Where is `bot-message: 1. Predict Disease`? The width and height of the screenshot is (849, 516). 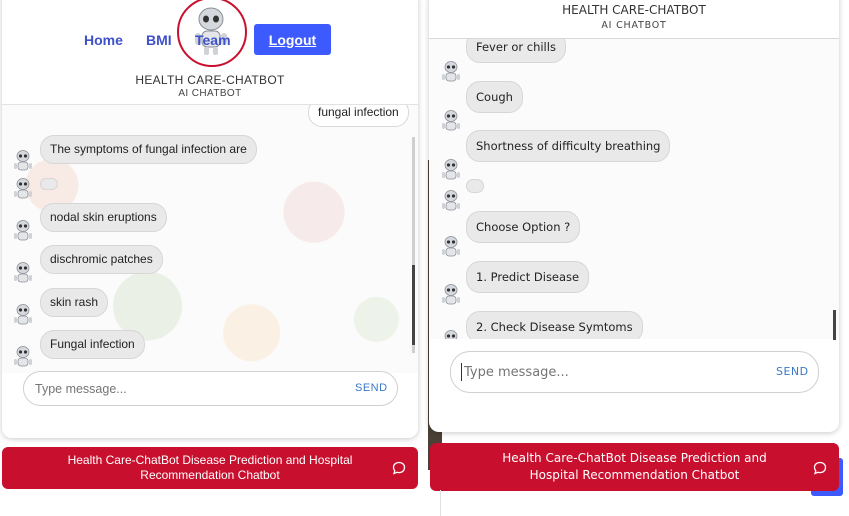
bot-message: 1. Predict Disease is located at coordinates (528, 277).